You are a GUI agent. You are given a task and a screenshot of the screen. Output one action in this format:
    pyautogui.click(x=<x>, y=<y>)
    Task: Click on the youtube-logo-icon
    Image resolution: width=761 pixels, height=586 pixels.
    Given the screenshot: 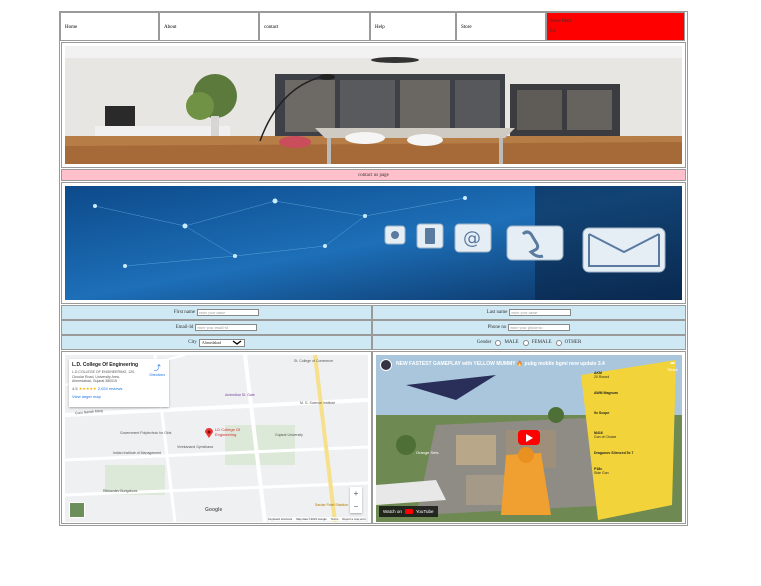 What is the action you would take?
    pyautogui.click(x=408, y=511)
    